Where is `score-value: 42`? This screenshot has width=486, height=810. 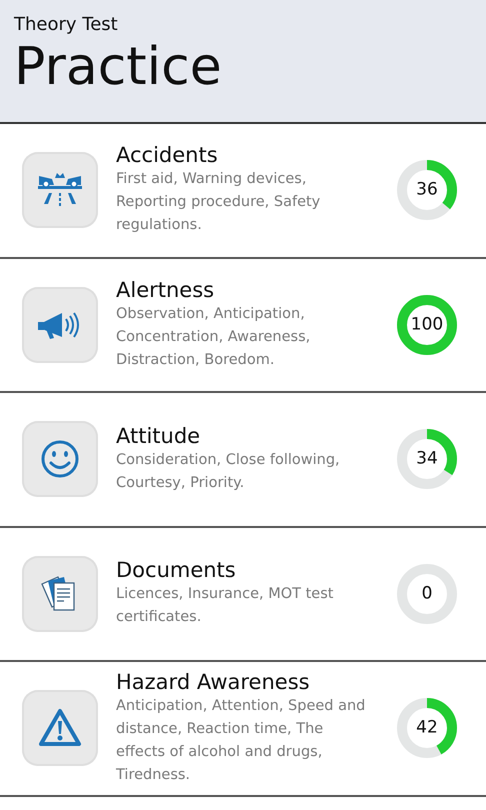 score-value: 42 is located at coordinates (427, 728).